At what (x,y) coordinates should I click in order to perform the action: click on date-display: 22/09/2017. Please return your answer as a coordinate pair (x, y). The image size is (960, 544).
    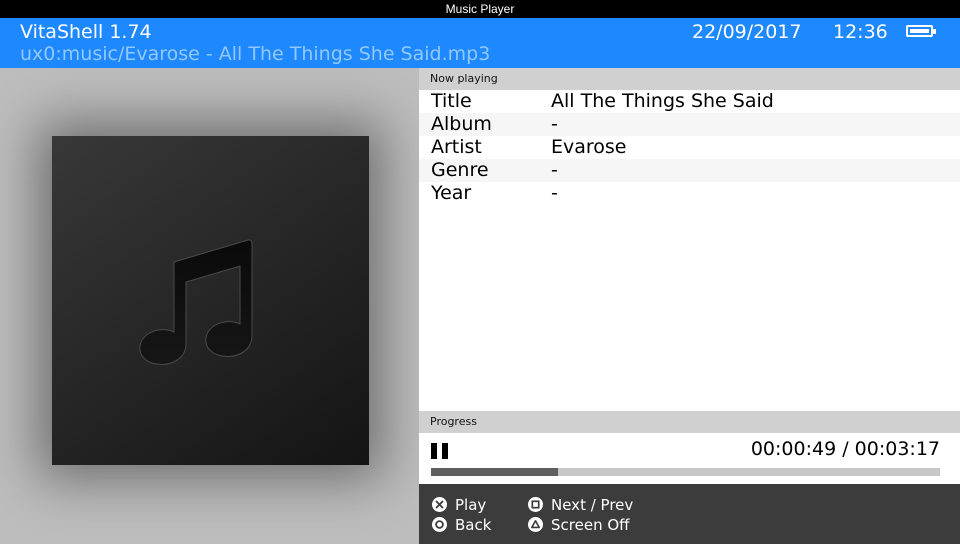
    Looking at the image, I should click on (747, 32).